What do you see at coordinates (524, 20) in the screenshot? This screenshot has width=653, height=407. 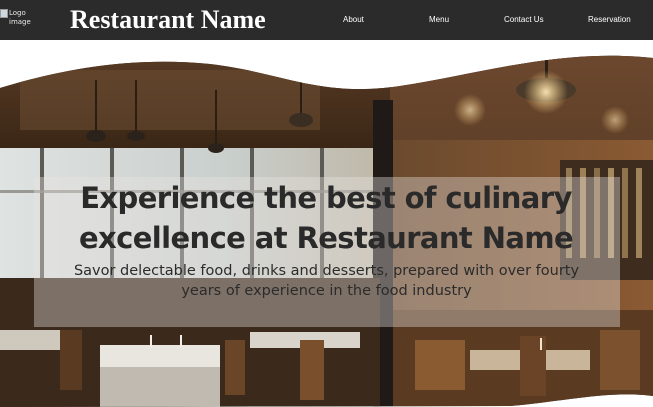 I see `nav-link-contact-us: Contact Us` at bounding box center [524, 20].